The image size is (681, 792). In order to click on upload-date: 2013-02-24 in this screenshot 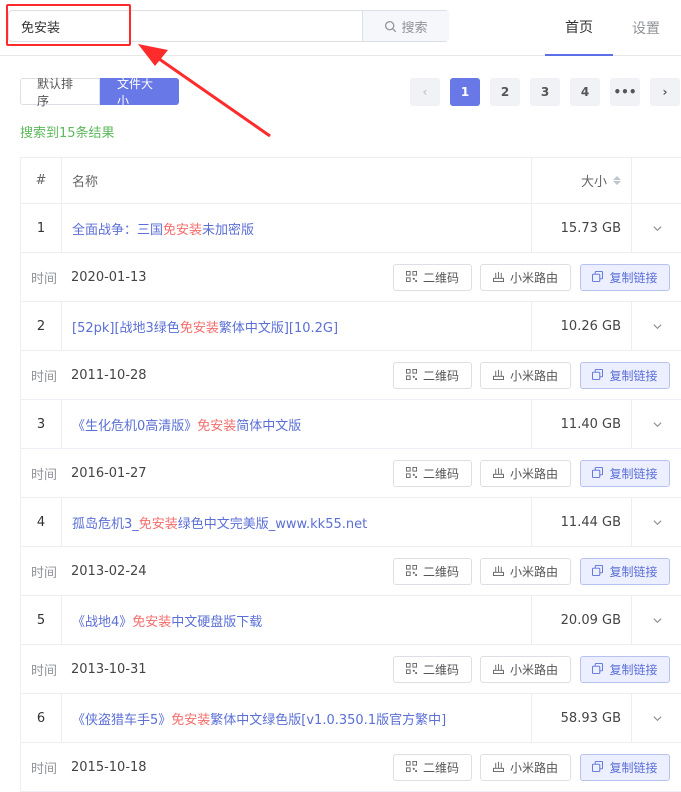, I will do `click(109, 571)`.